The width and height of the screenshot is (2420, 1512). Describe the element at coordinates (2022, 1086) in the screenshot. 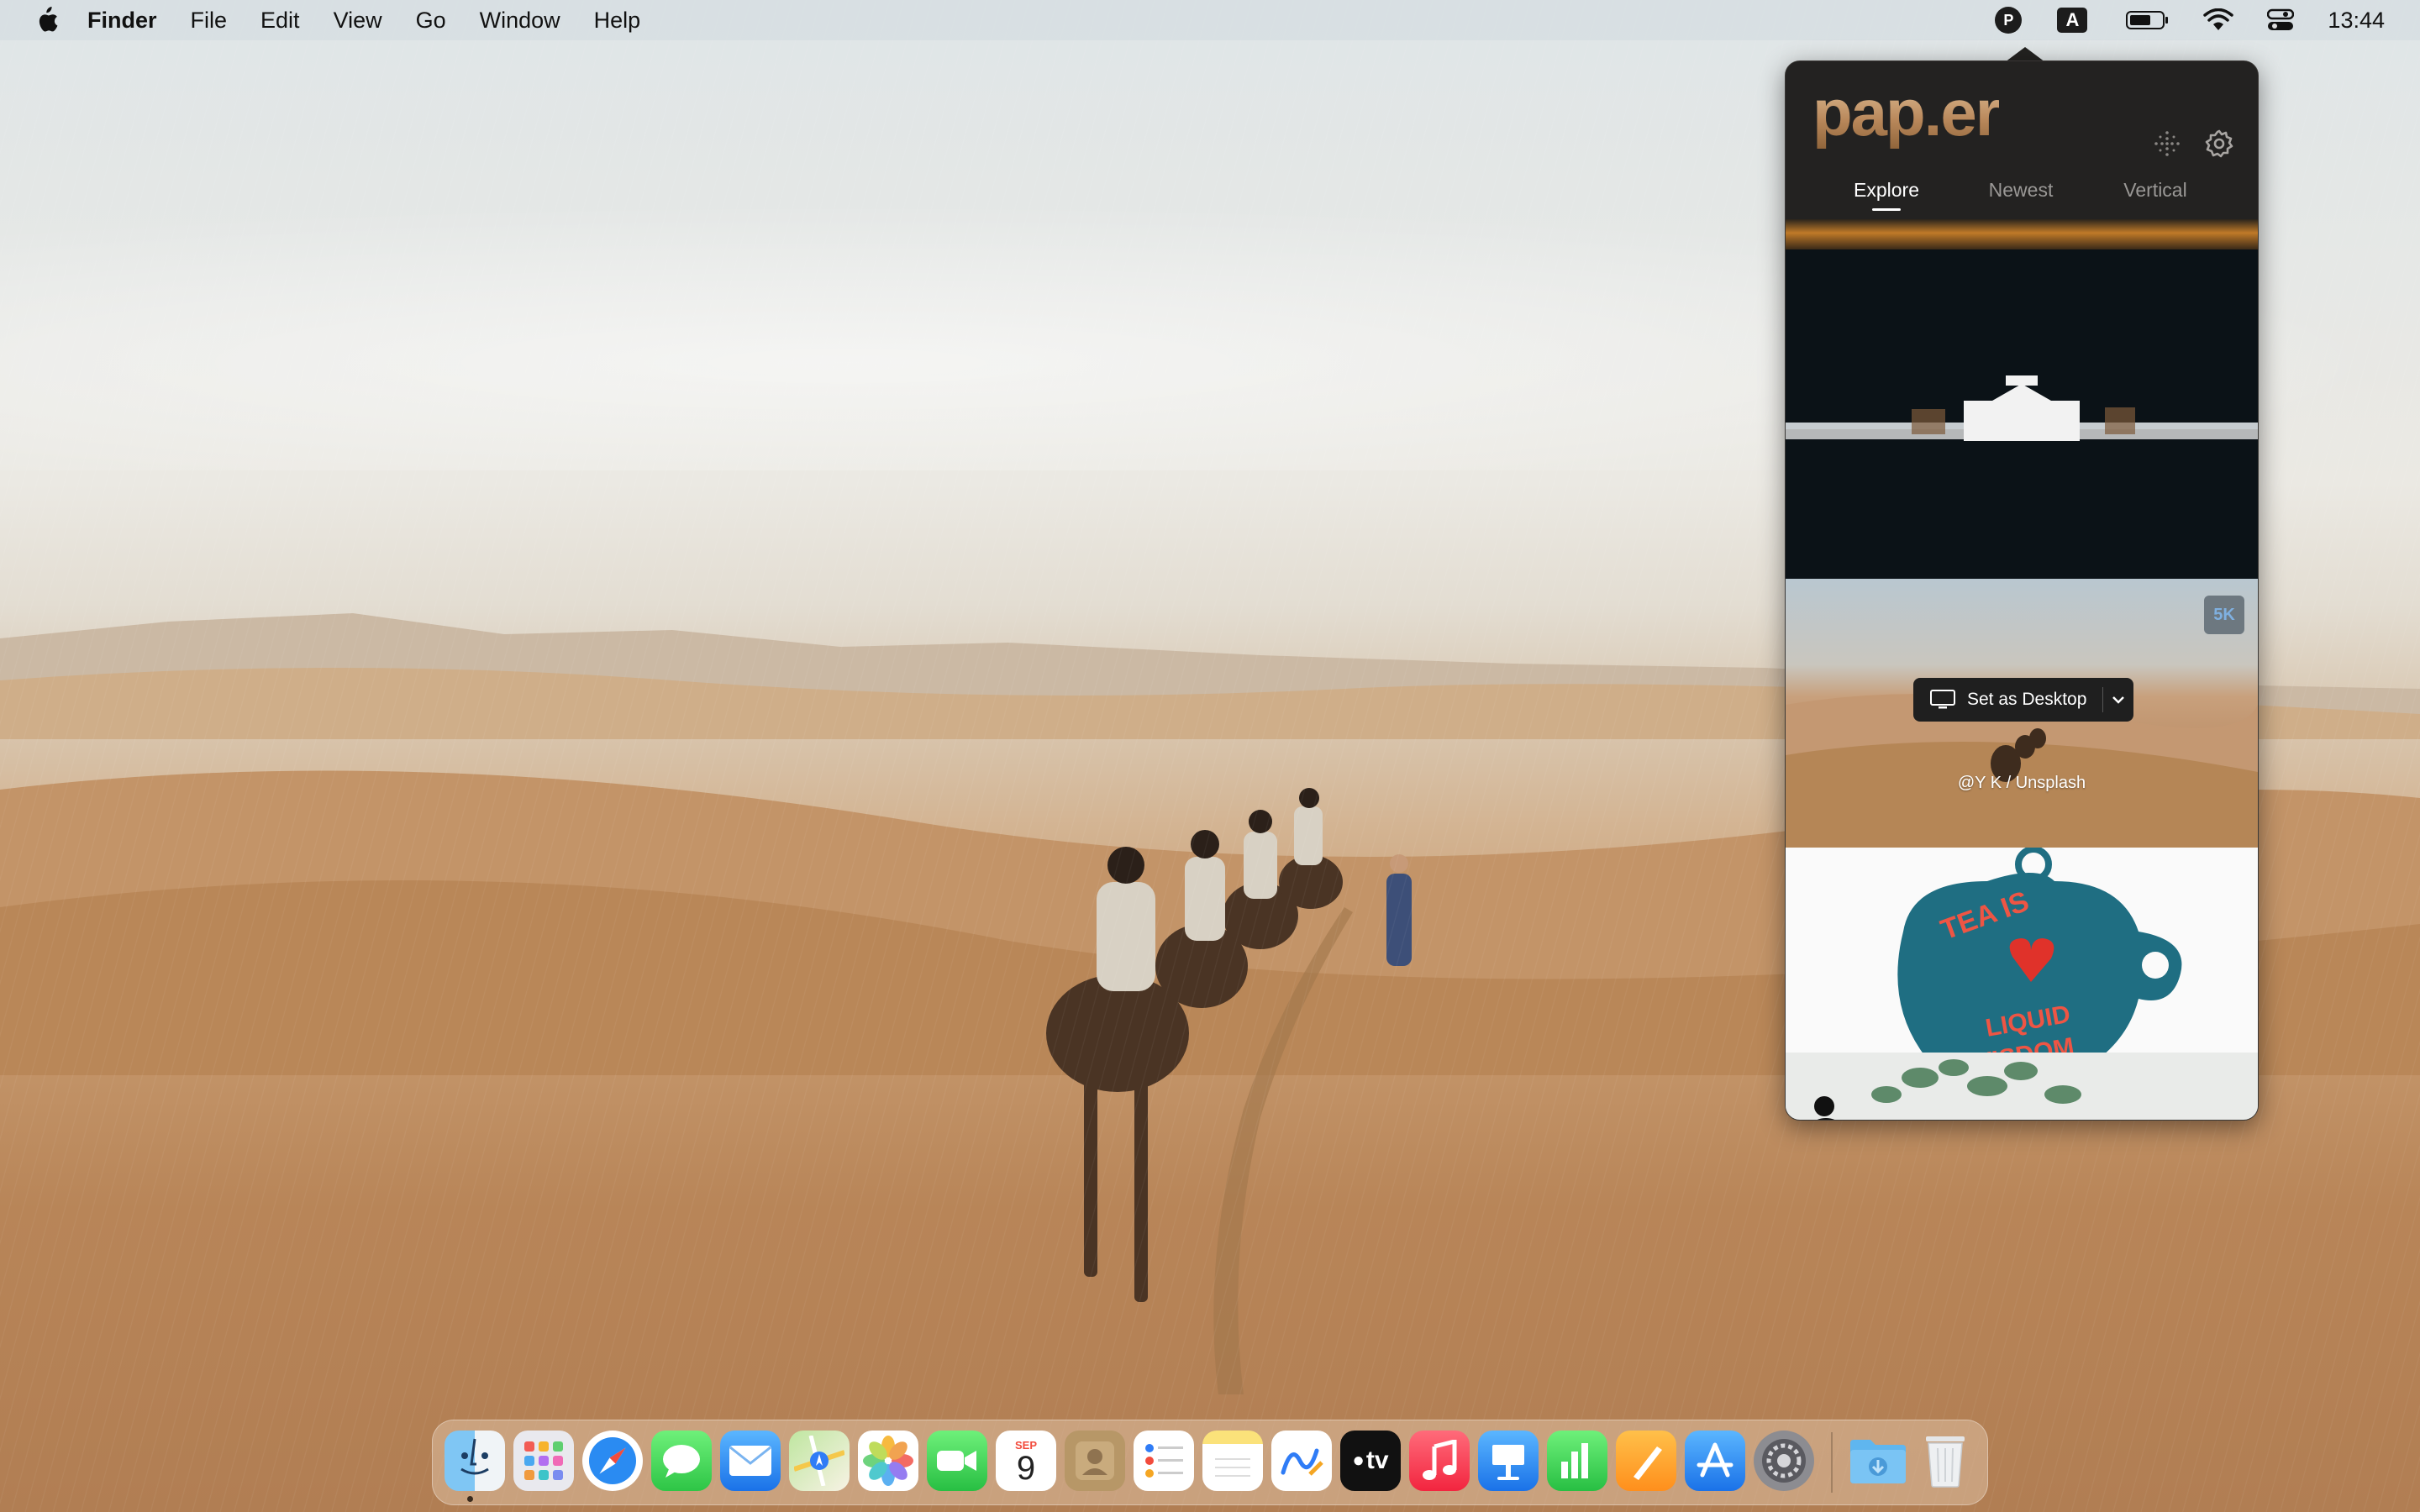

I see `wallpaper-card-eucalyptus` at that location.